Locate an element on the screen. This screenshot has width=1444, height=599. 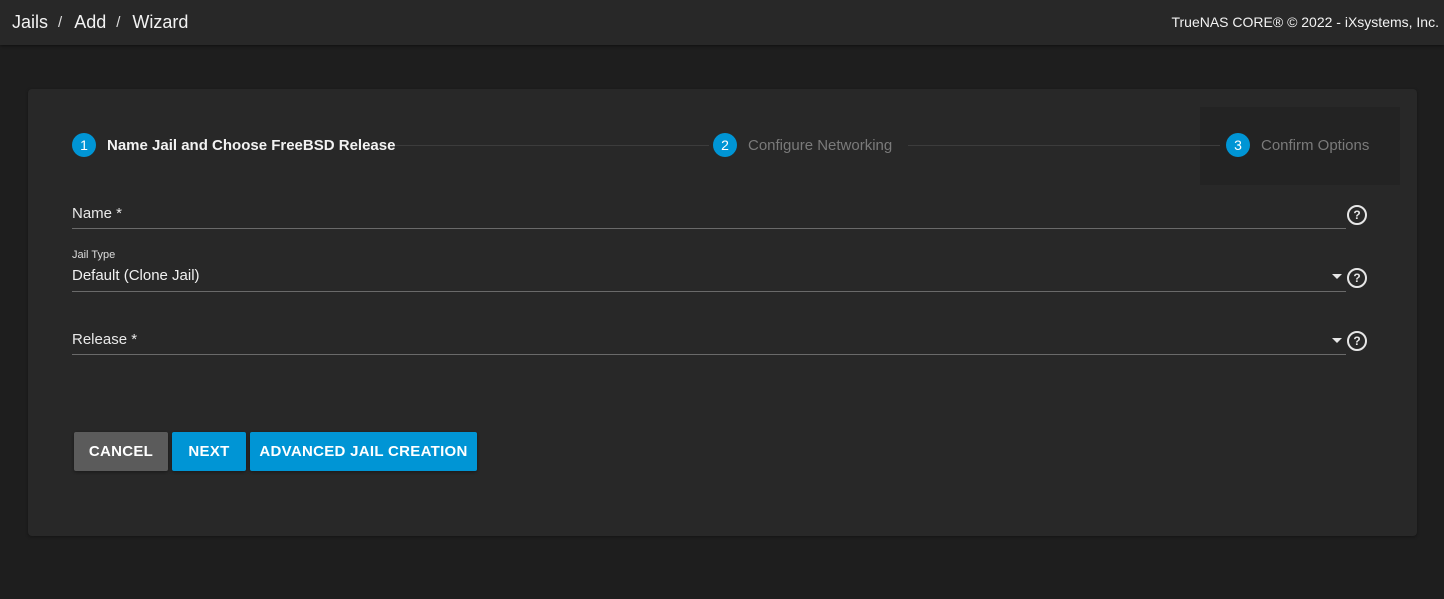
step-confirm-options: 3 Confirm Options is located at coordinates (1297, 145).